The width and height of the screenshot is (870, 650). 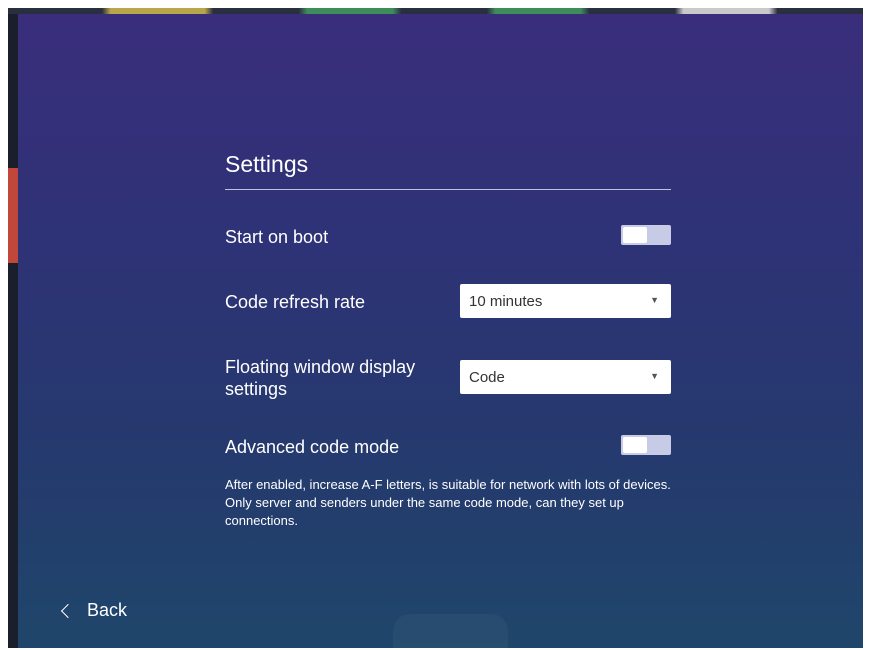 What do you see at coordinates (450, 631) in the screenshot?
I see `background-button-ghost` at bounding box center [450, 631].